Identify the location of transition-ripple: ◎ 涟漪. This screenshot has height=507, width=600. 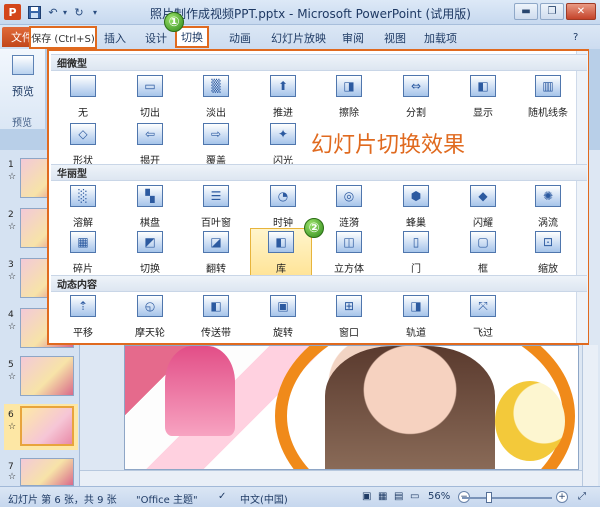
(349, 208).